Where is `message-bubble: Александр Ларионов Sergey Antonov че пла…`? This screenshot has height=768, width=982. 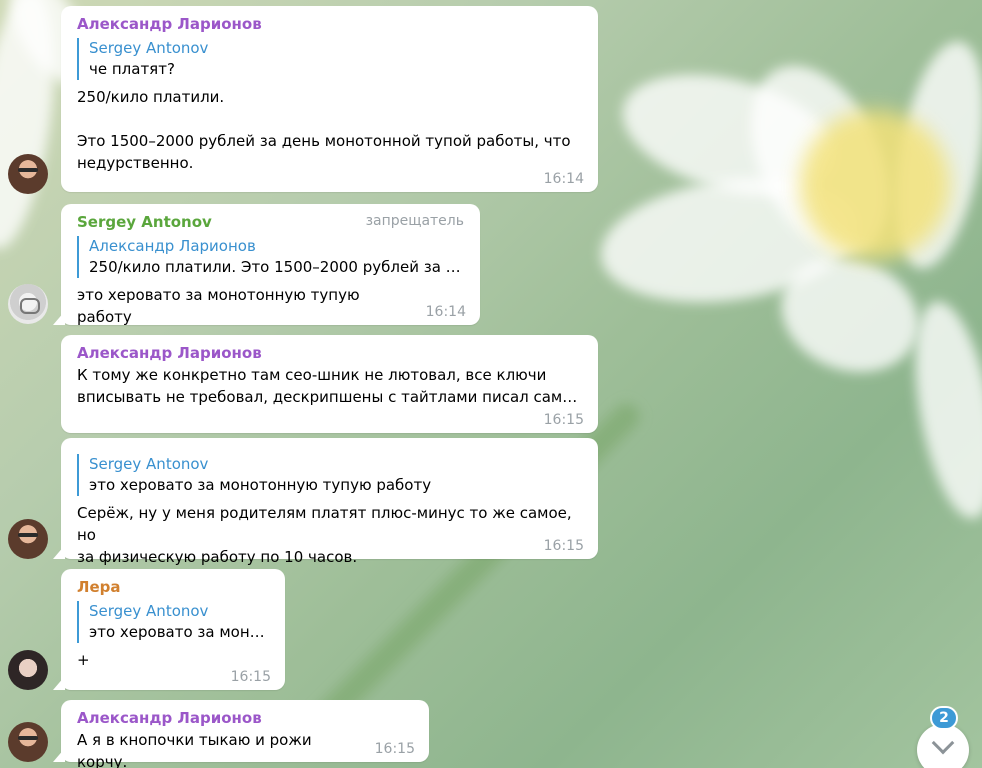 message-bubble: Александр Ларионов Sergey Antonov че пла… is located at coordinates (329, 99).